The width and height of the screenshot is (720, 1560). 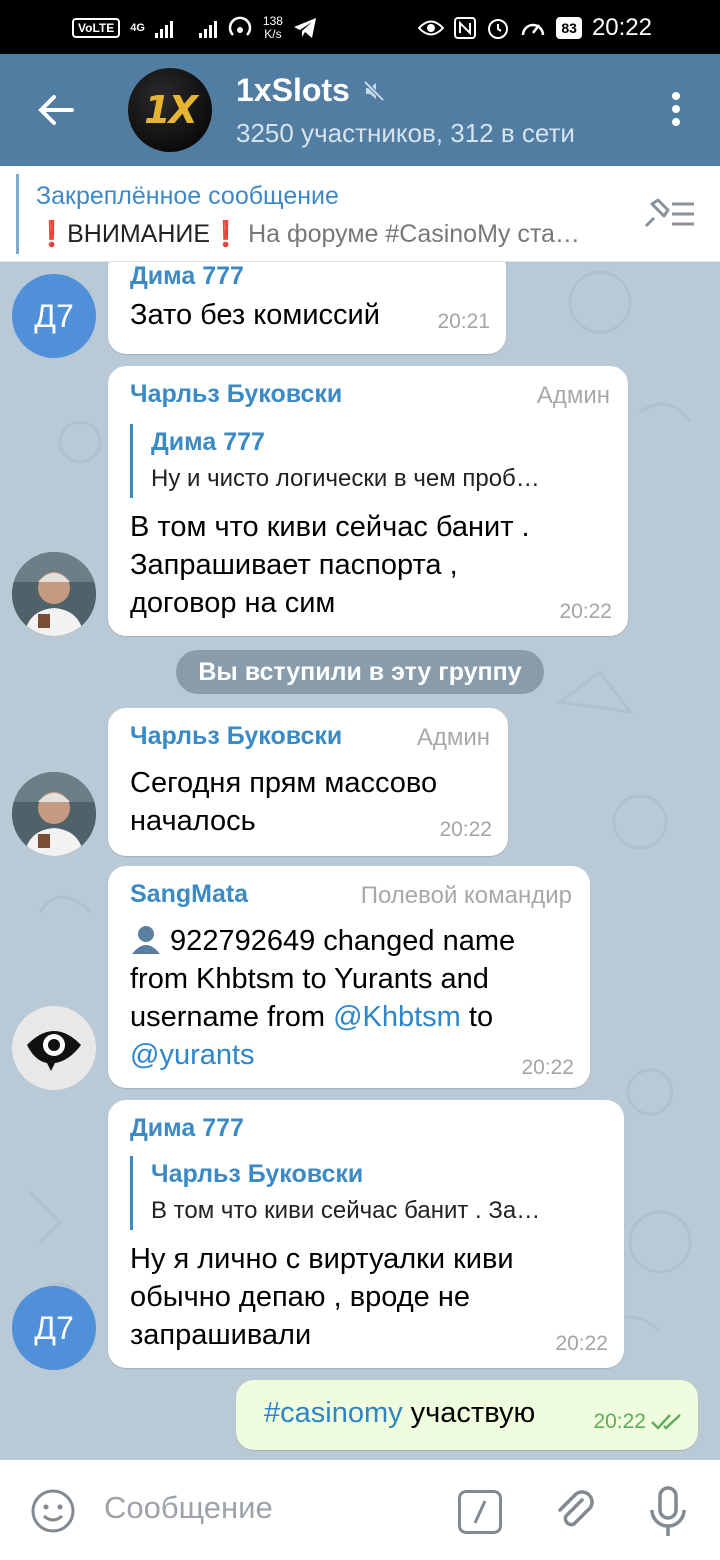 I want to click on avatar-sangmata, so click(x=54, y=1048).